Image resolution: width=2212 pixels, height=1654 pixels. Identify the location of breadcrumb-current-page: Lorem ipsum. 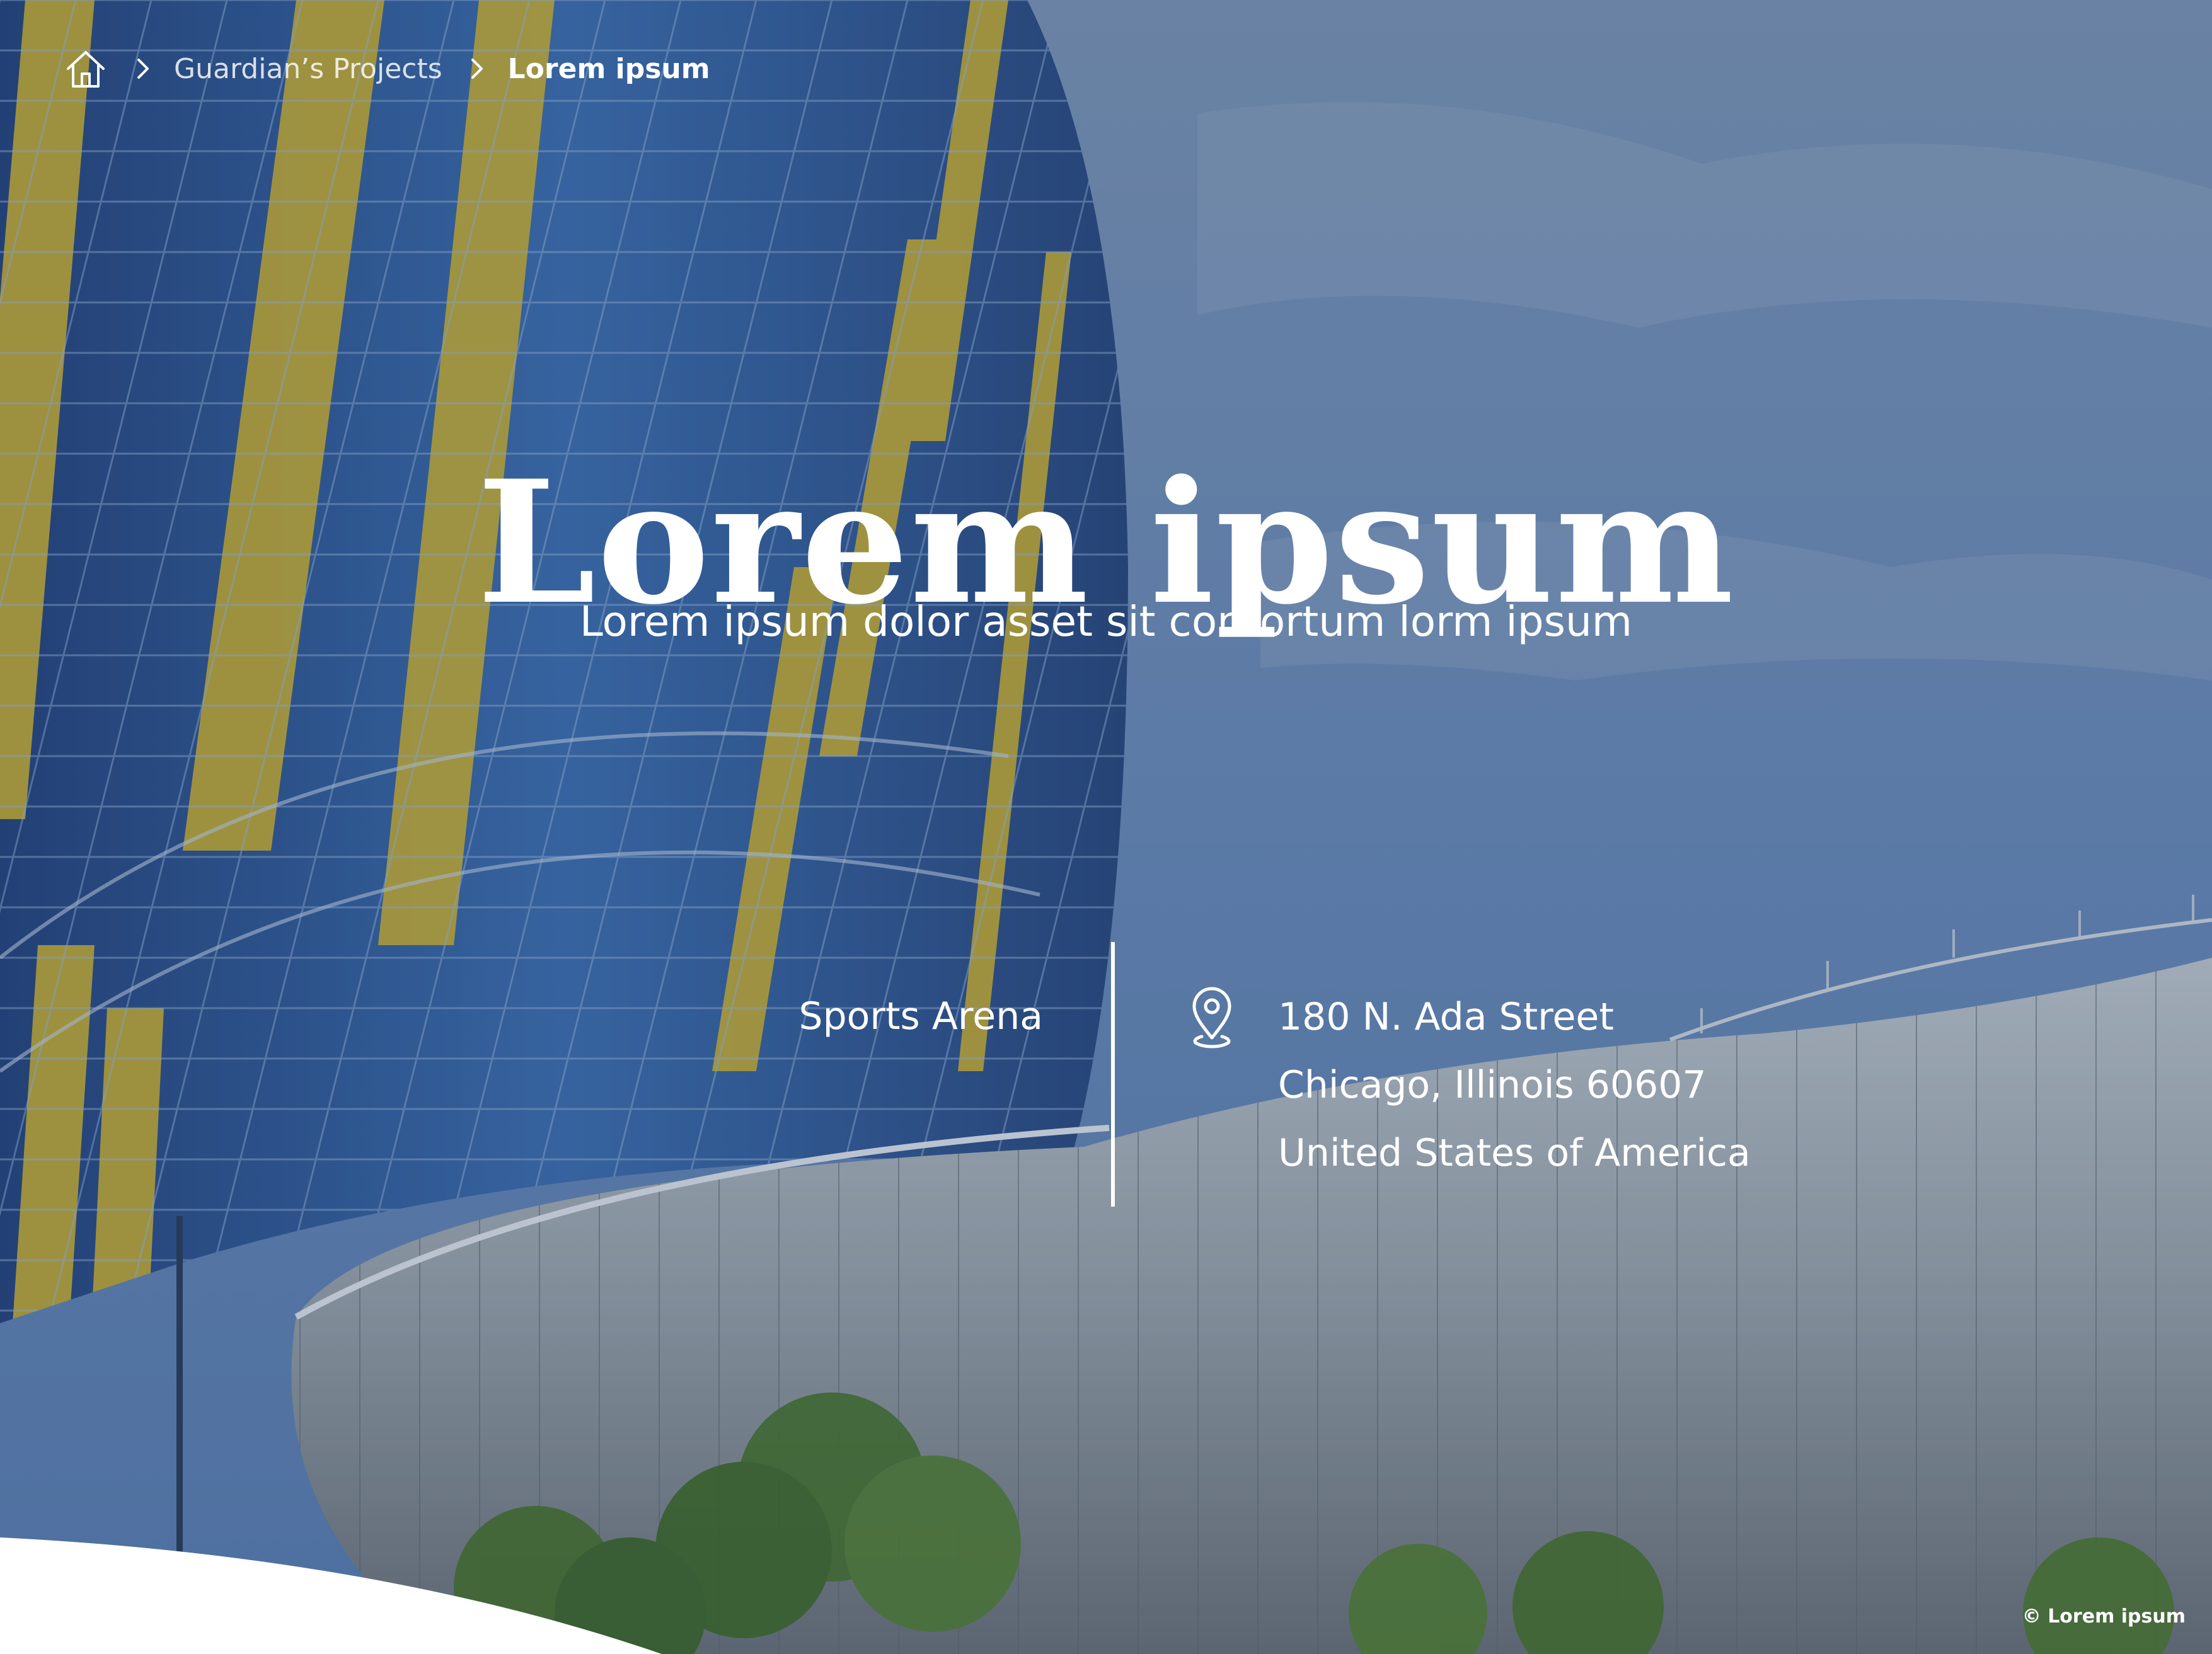
(608, 68).